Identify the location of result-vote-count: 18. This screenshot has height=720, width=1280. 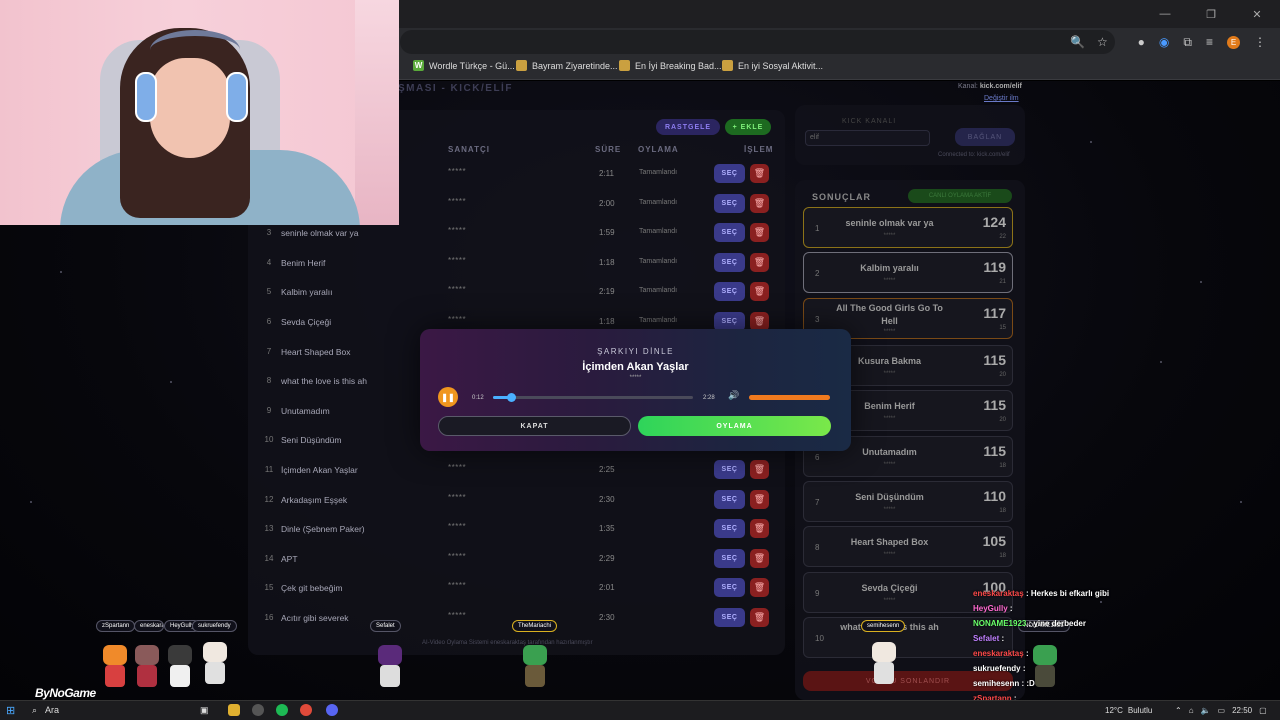
(1002, 556).